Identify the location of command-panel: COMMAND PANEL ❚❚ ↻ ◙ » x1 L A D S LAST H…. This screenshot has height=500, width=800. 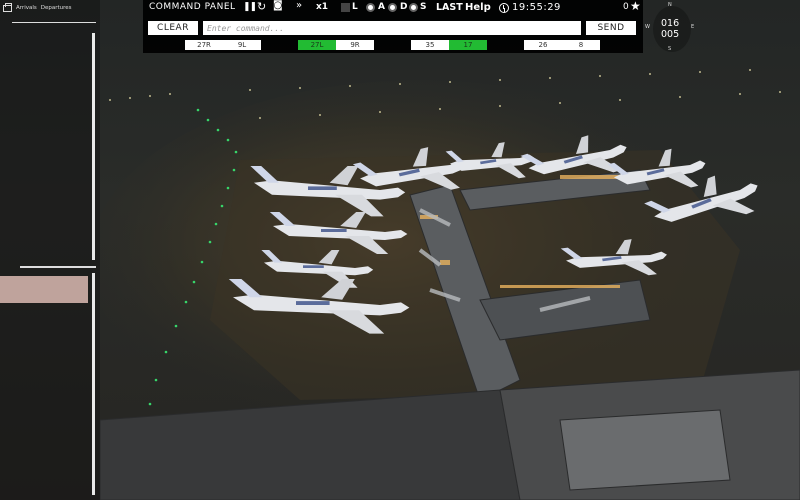
(393, 26).